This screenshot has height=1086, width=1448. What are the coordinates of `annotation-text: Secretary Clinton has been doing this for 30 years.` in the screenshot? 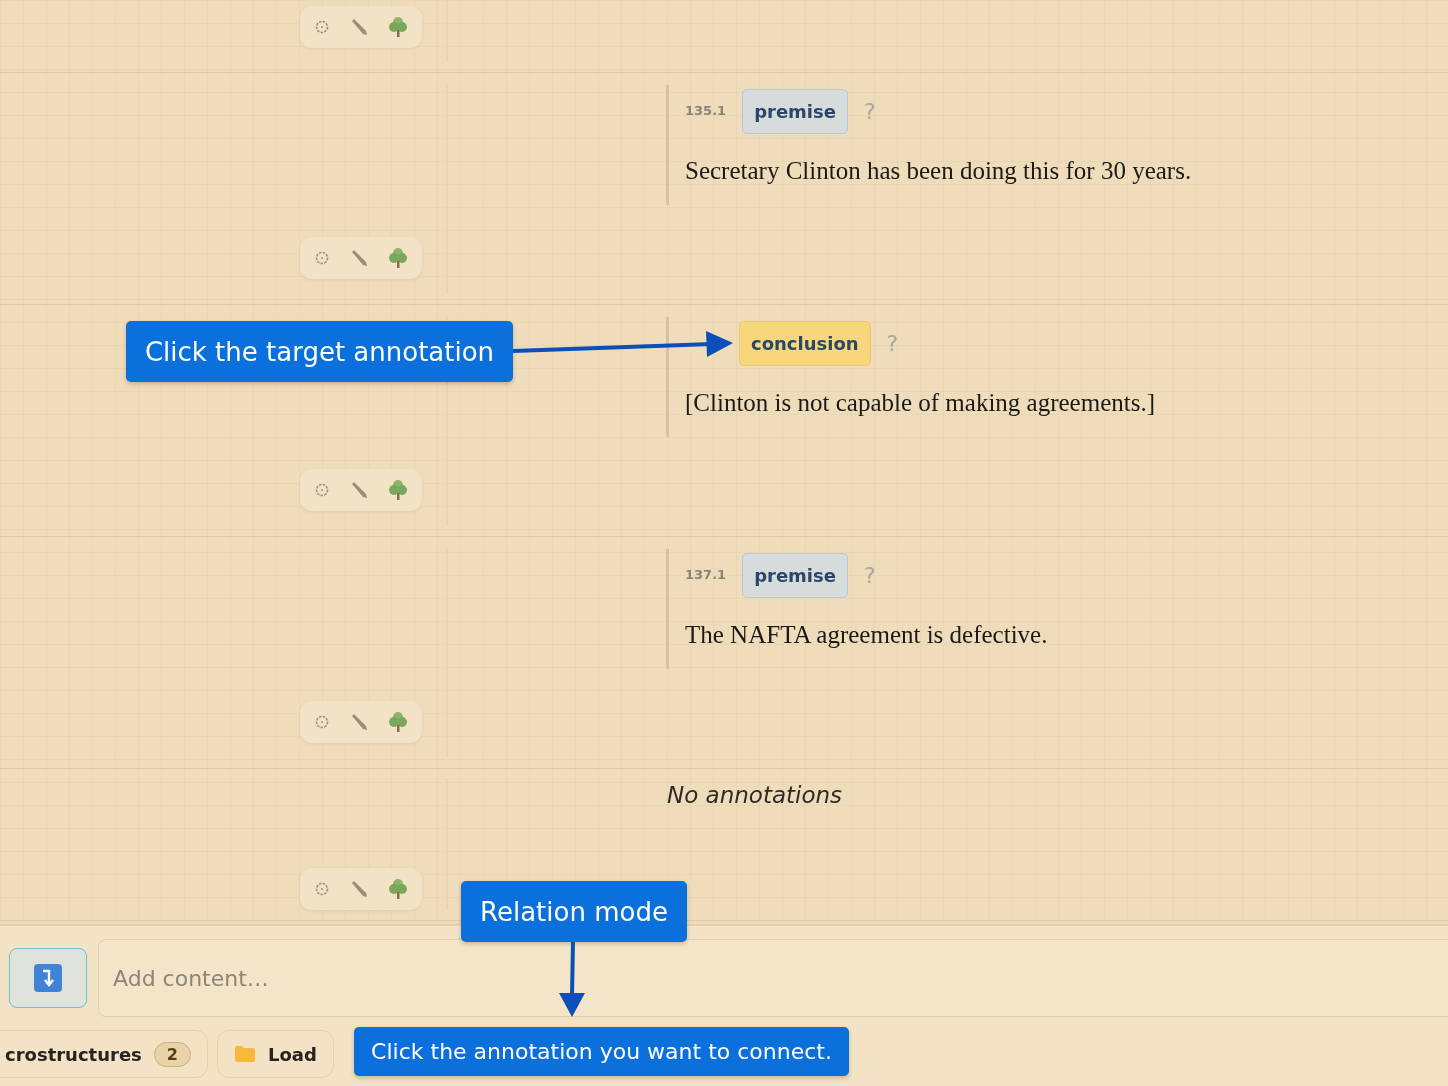 It's located at (939, 171).